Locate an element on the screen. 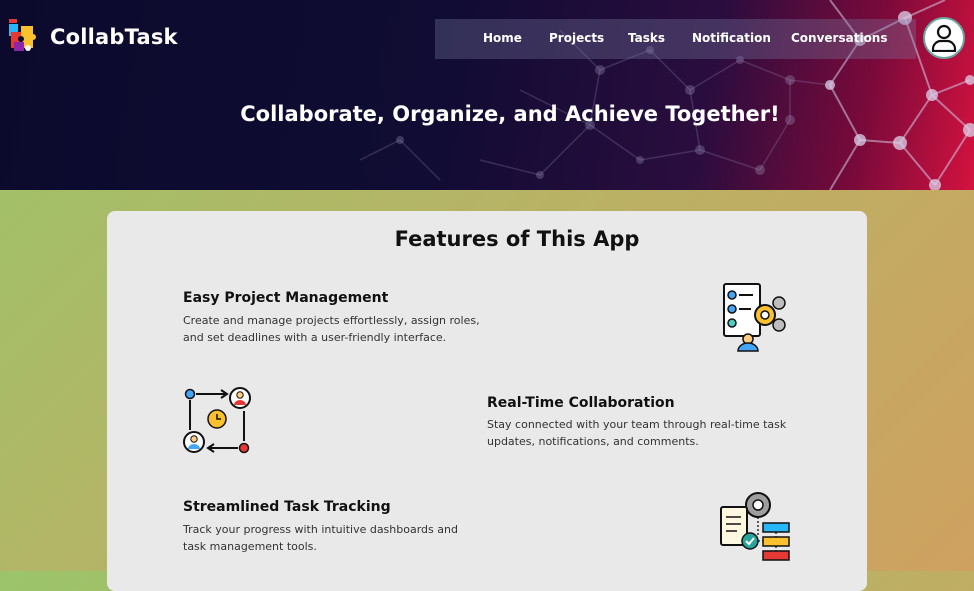  nav-projects: Projects is located at coordinates (576, 38).